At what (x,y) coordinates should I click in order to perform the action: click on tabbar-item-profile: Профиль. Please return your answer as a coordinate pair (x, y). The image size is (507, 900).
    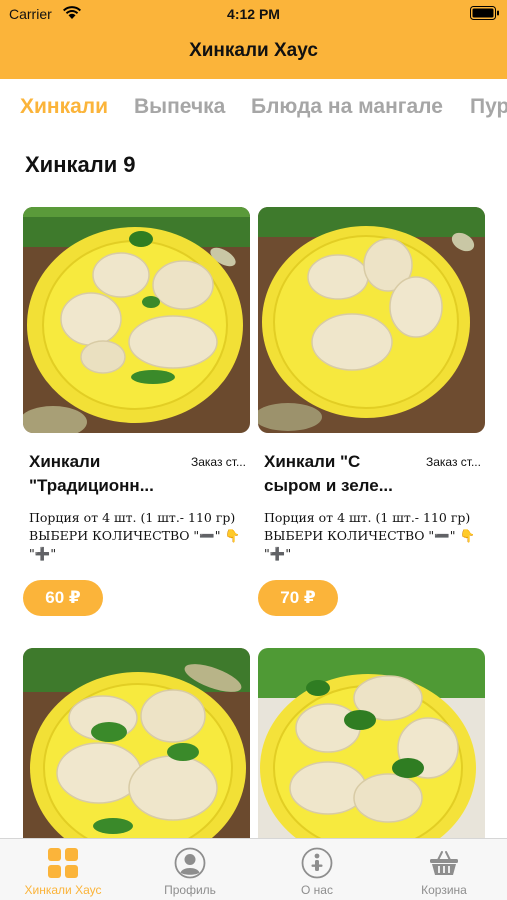
    Looking at the image, I should click on (190, 869).